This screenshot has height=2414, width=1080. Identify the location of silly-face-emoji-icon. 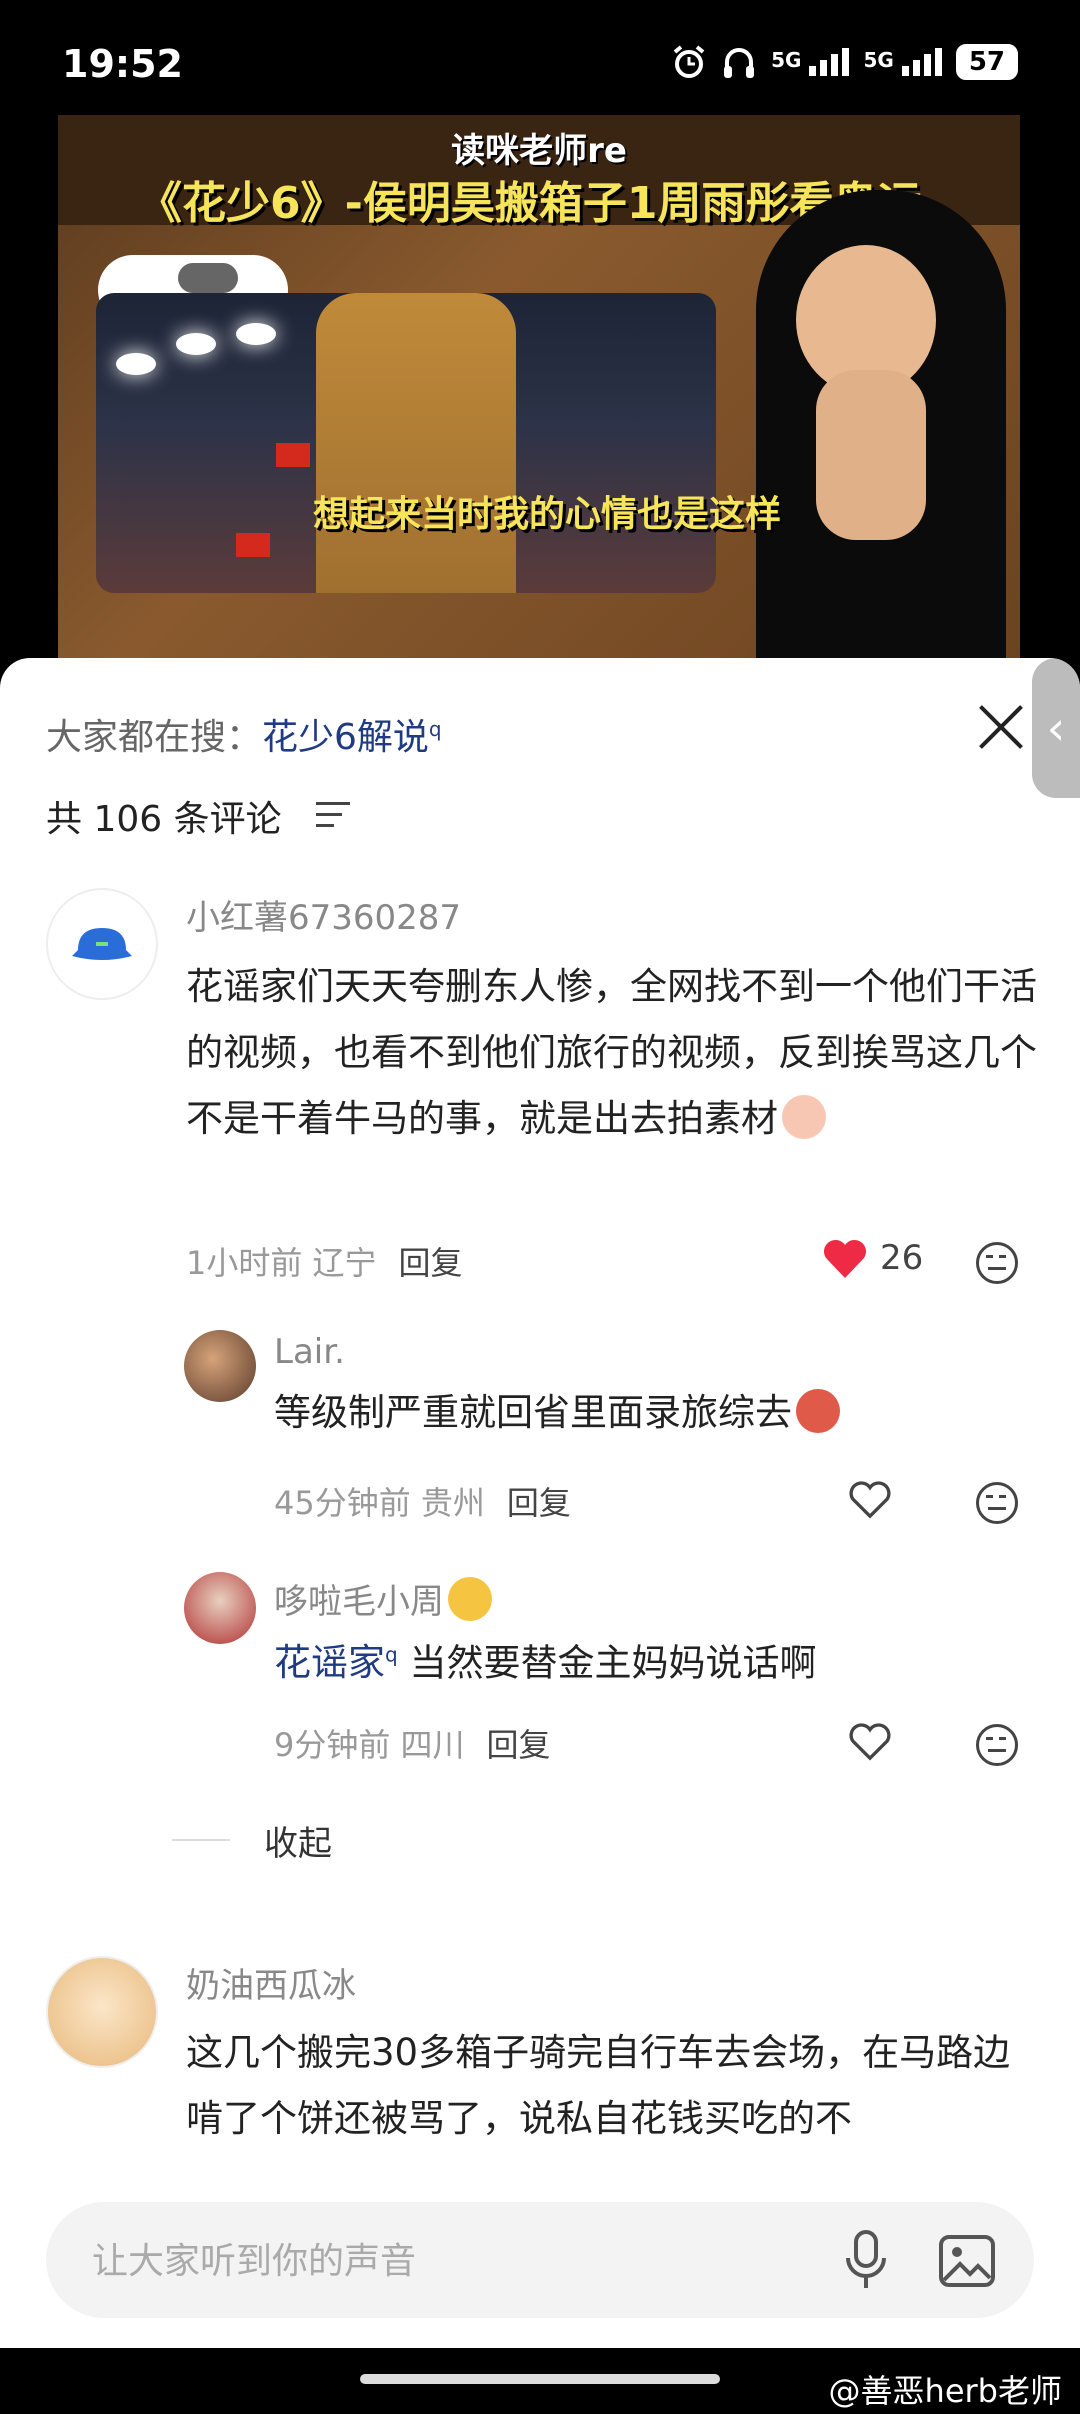
(470, 1599).